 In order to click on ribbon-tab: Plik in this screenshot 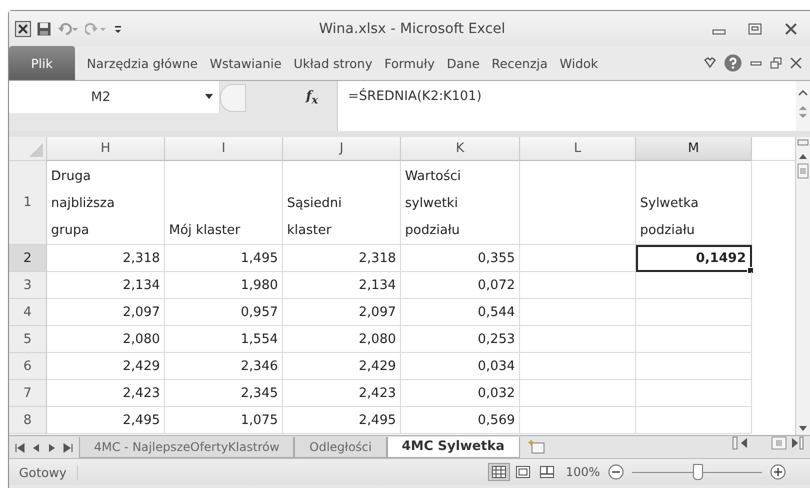, I will do `click(42, 63)`.